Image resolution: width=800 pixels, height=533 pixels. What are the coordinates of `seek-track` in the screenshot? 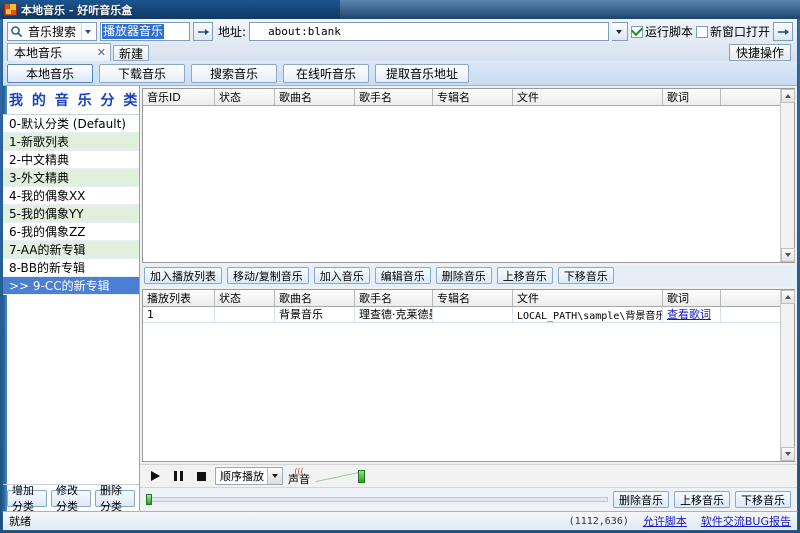 It's located at (377, 500).